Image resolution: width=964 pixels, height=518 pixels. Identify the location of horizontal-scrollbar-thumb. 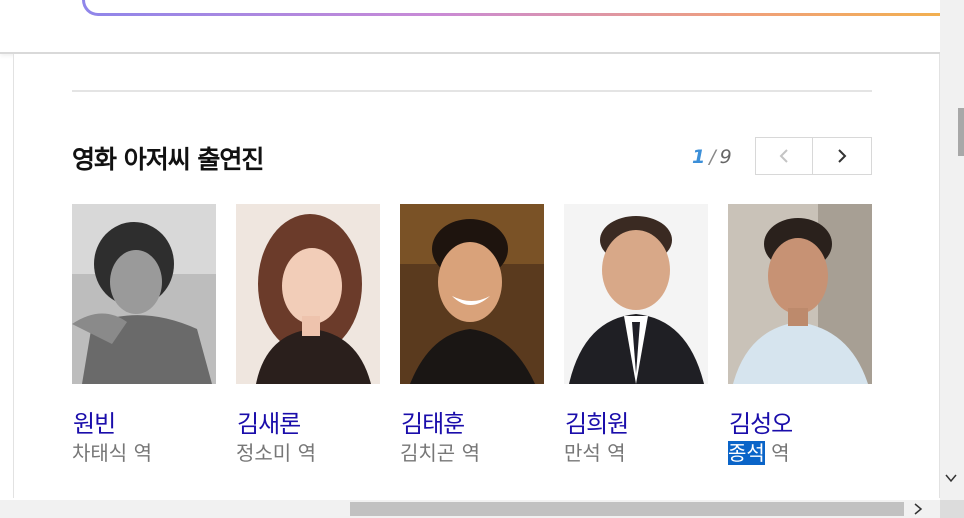
(627, 509).